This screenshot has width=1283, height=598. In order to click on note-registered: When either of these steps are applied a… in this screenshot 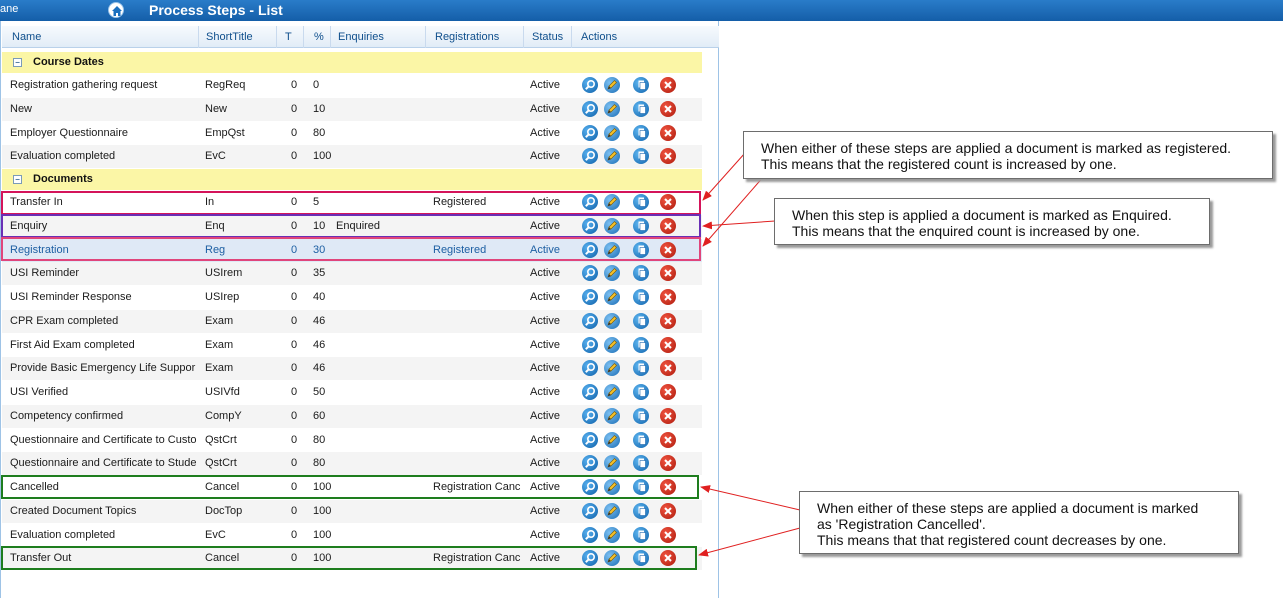, I will do `click(1008, 155)`.